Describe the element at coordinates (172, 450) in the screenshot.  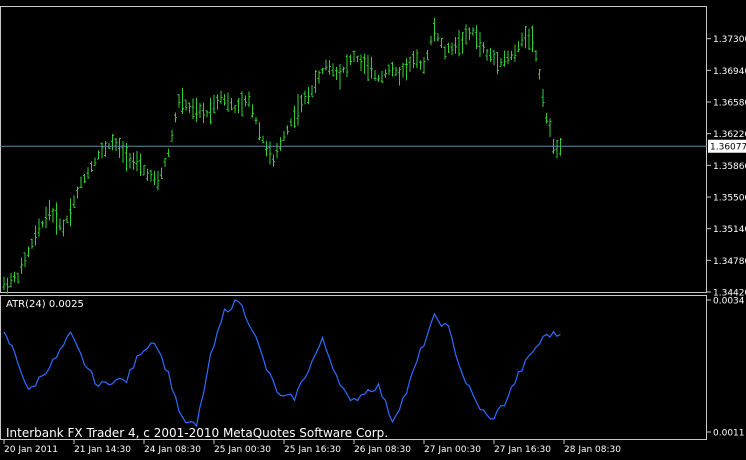
I see `time-tick-label: 24 Jan 08:30` at that location.